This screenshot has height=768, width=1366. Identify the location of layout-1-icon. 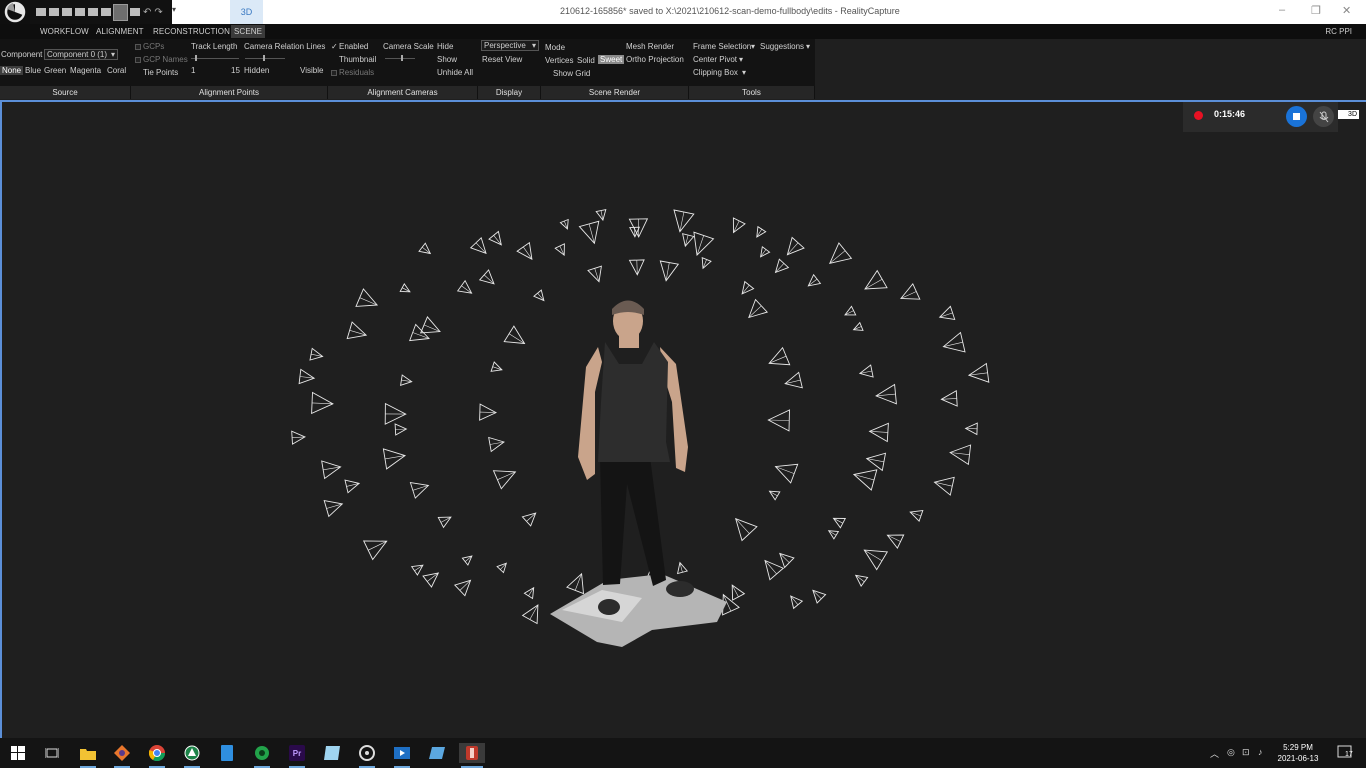
(41, 12).